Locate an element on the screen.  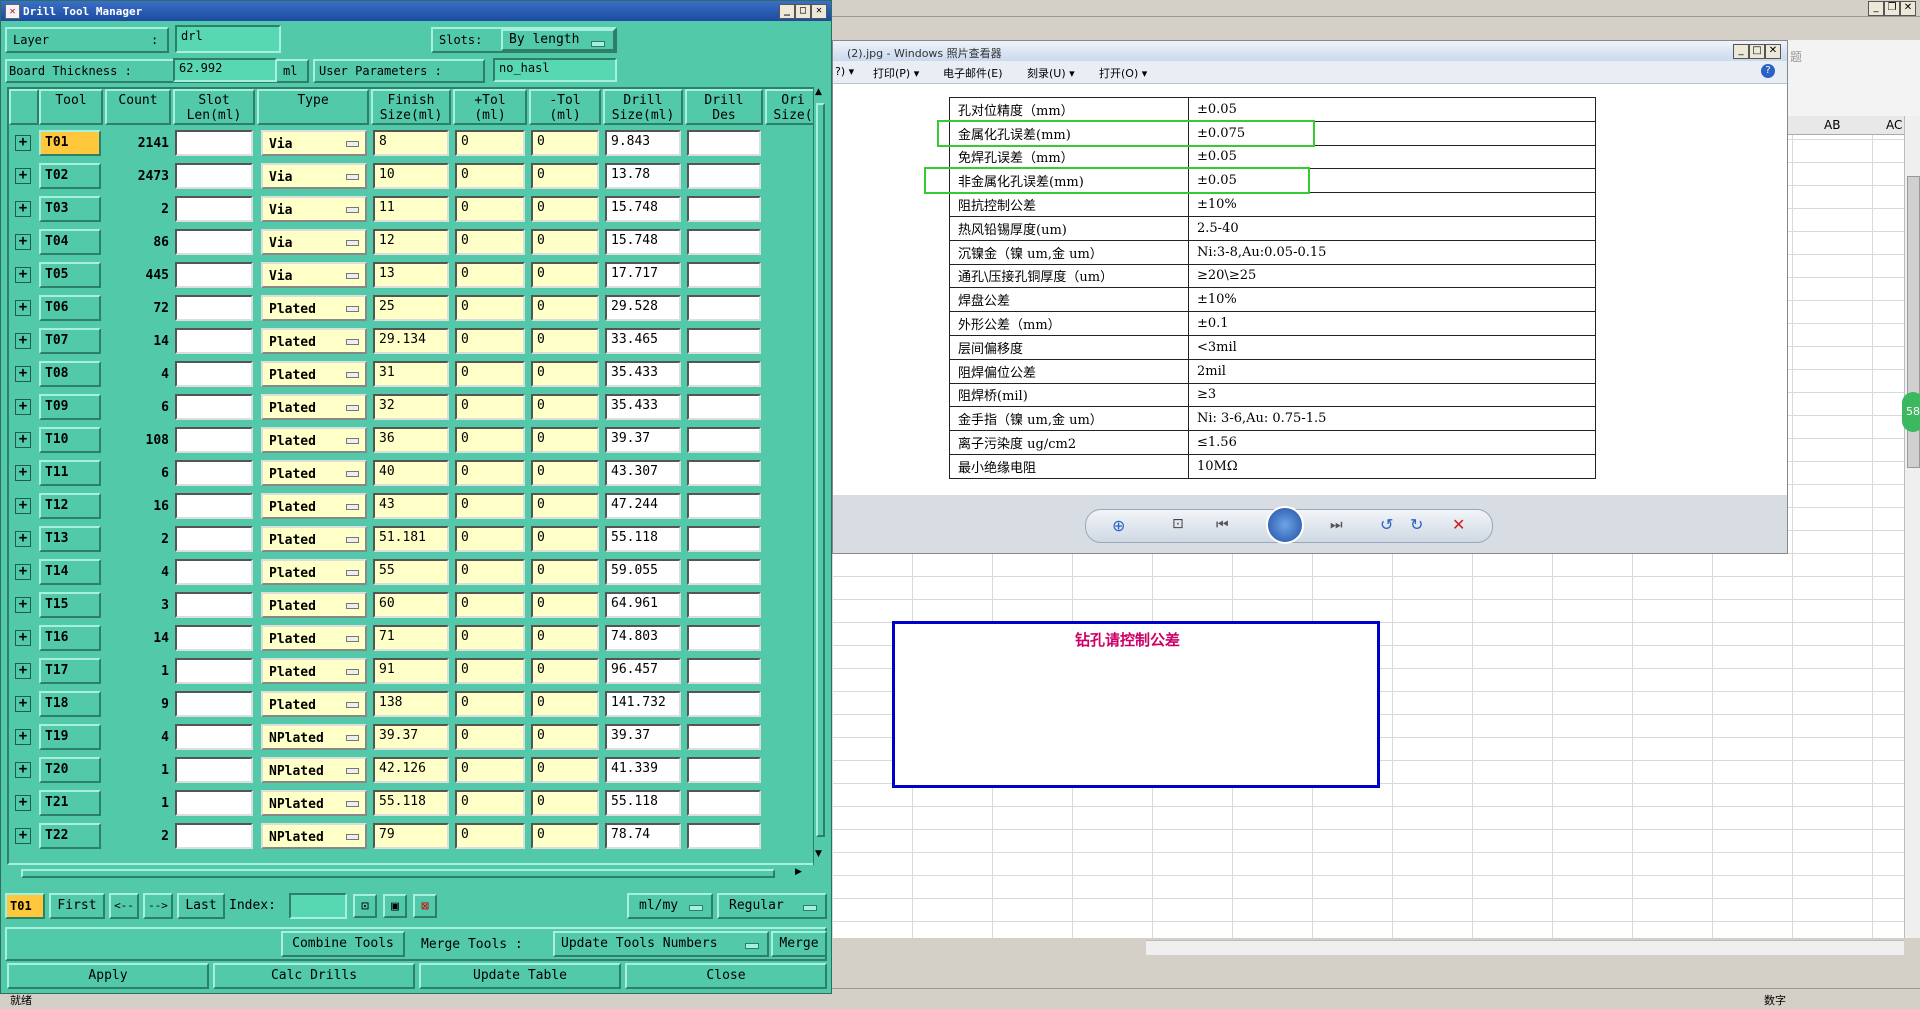
table-row: + T11 6 Plated 40 0 0 43.307 is located at coordinates (413, 473).